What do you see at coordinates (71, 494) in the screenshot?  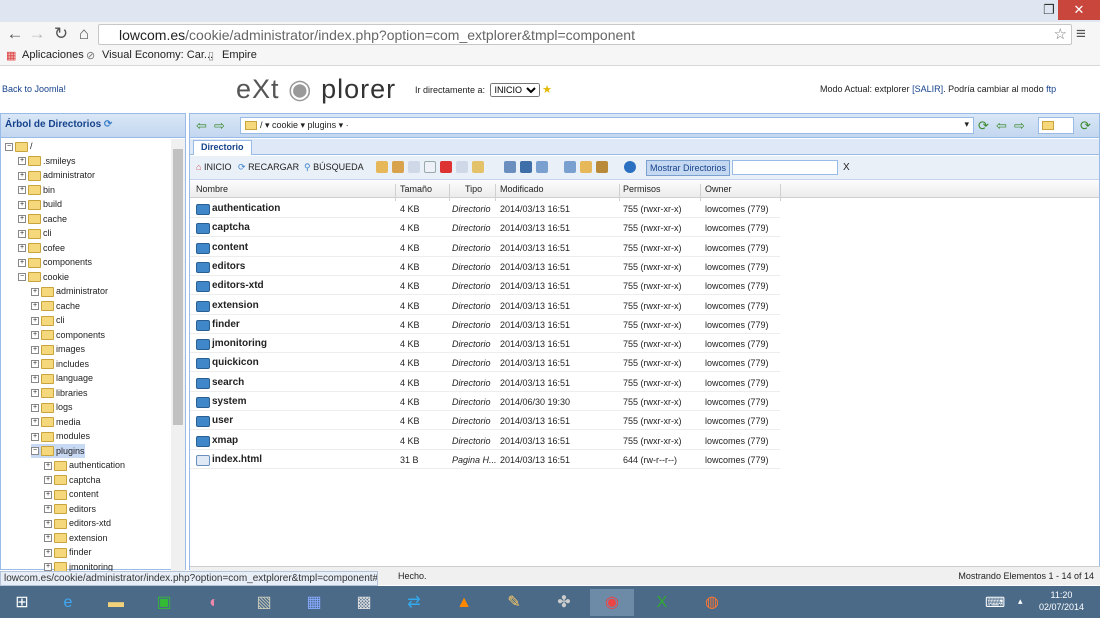 I see `tree-node: + content` at bounding box center [71, 494].